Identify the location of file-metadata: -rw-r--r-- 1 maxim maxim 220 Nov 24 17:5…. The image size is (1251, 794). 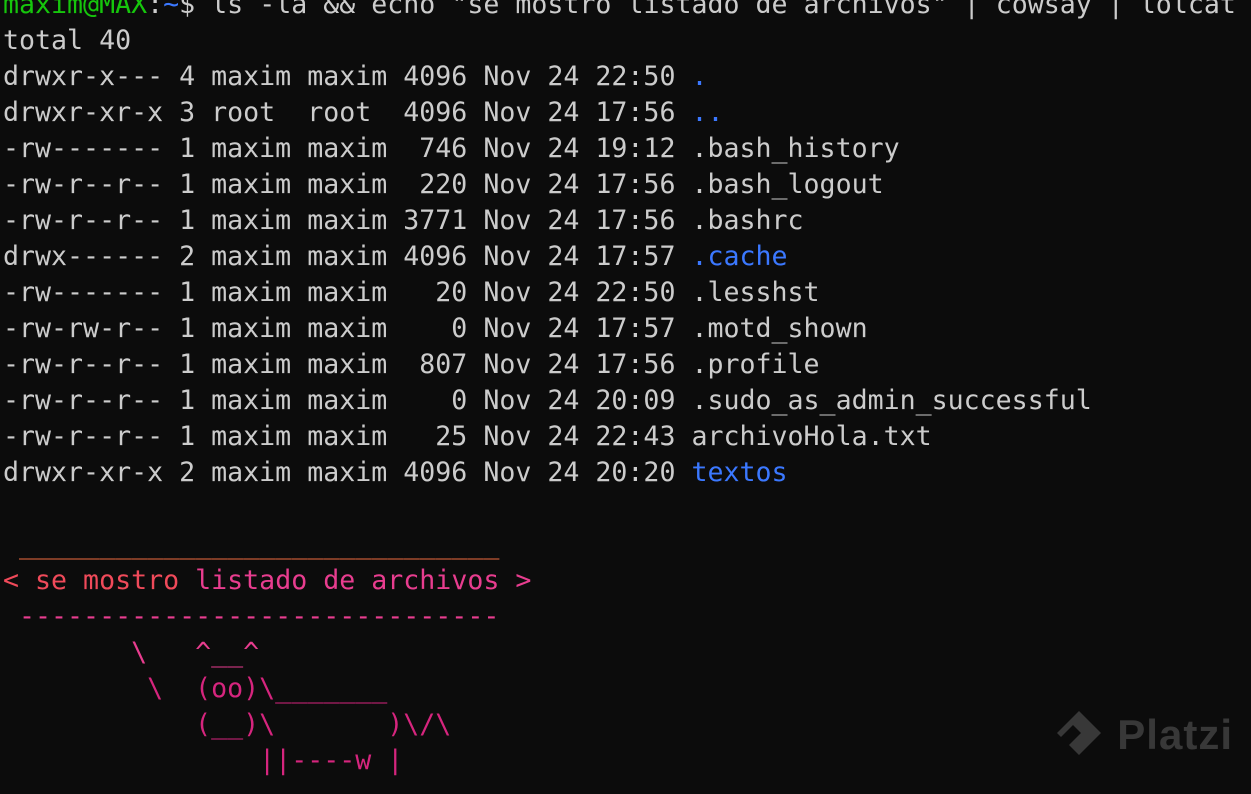
(347, 184).